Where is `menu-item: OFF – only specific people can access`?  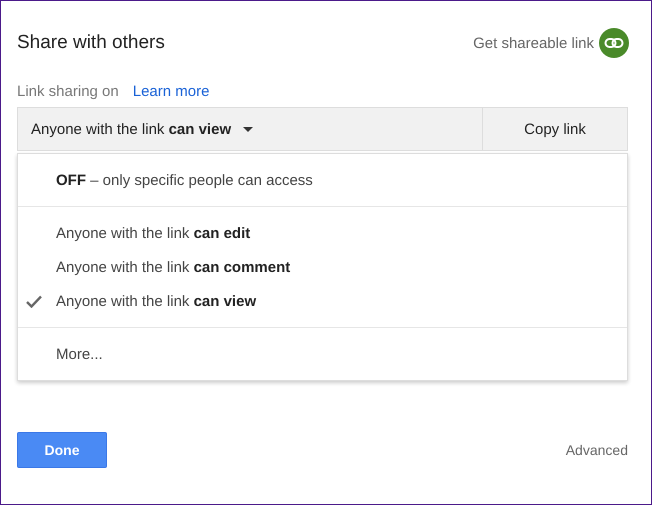
menu-item: OFF – only specific people can access is located at coordinates (322, 180).